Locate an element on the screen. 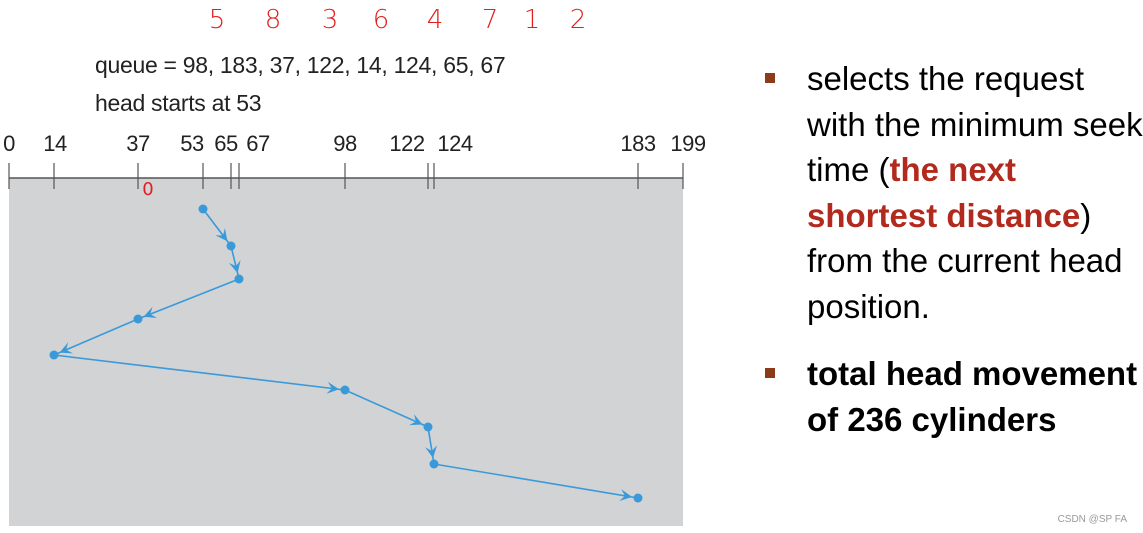 This screenshot has width=1143, height=533. bullet-text: total head movement of 236 cylinders is located at coordinates (972, 396).